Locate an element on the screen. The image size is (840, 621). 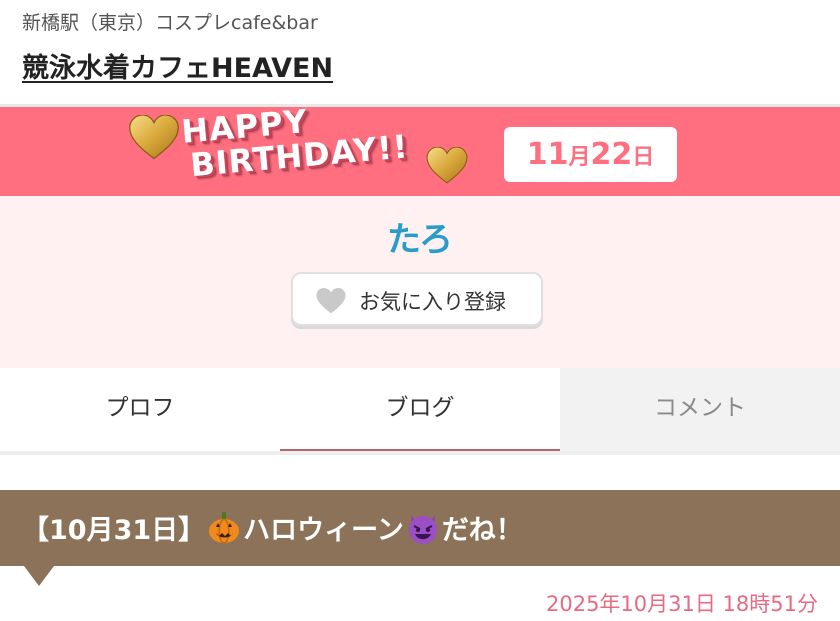
heart-icon is located at coordinates (331, 301).